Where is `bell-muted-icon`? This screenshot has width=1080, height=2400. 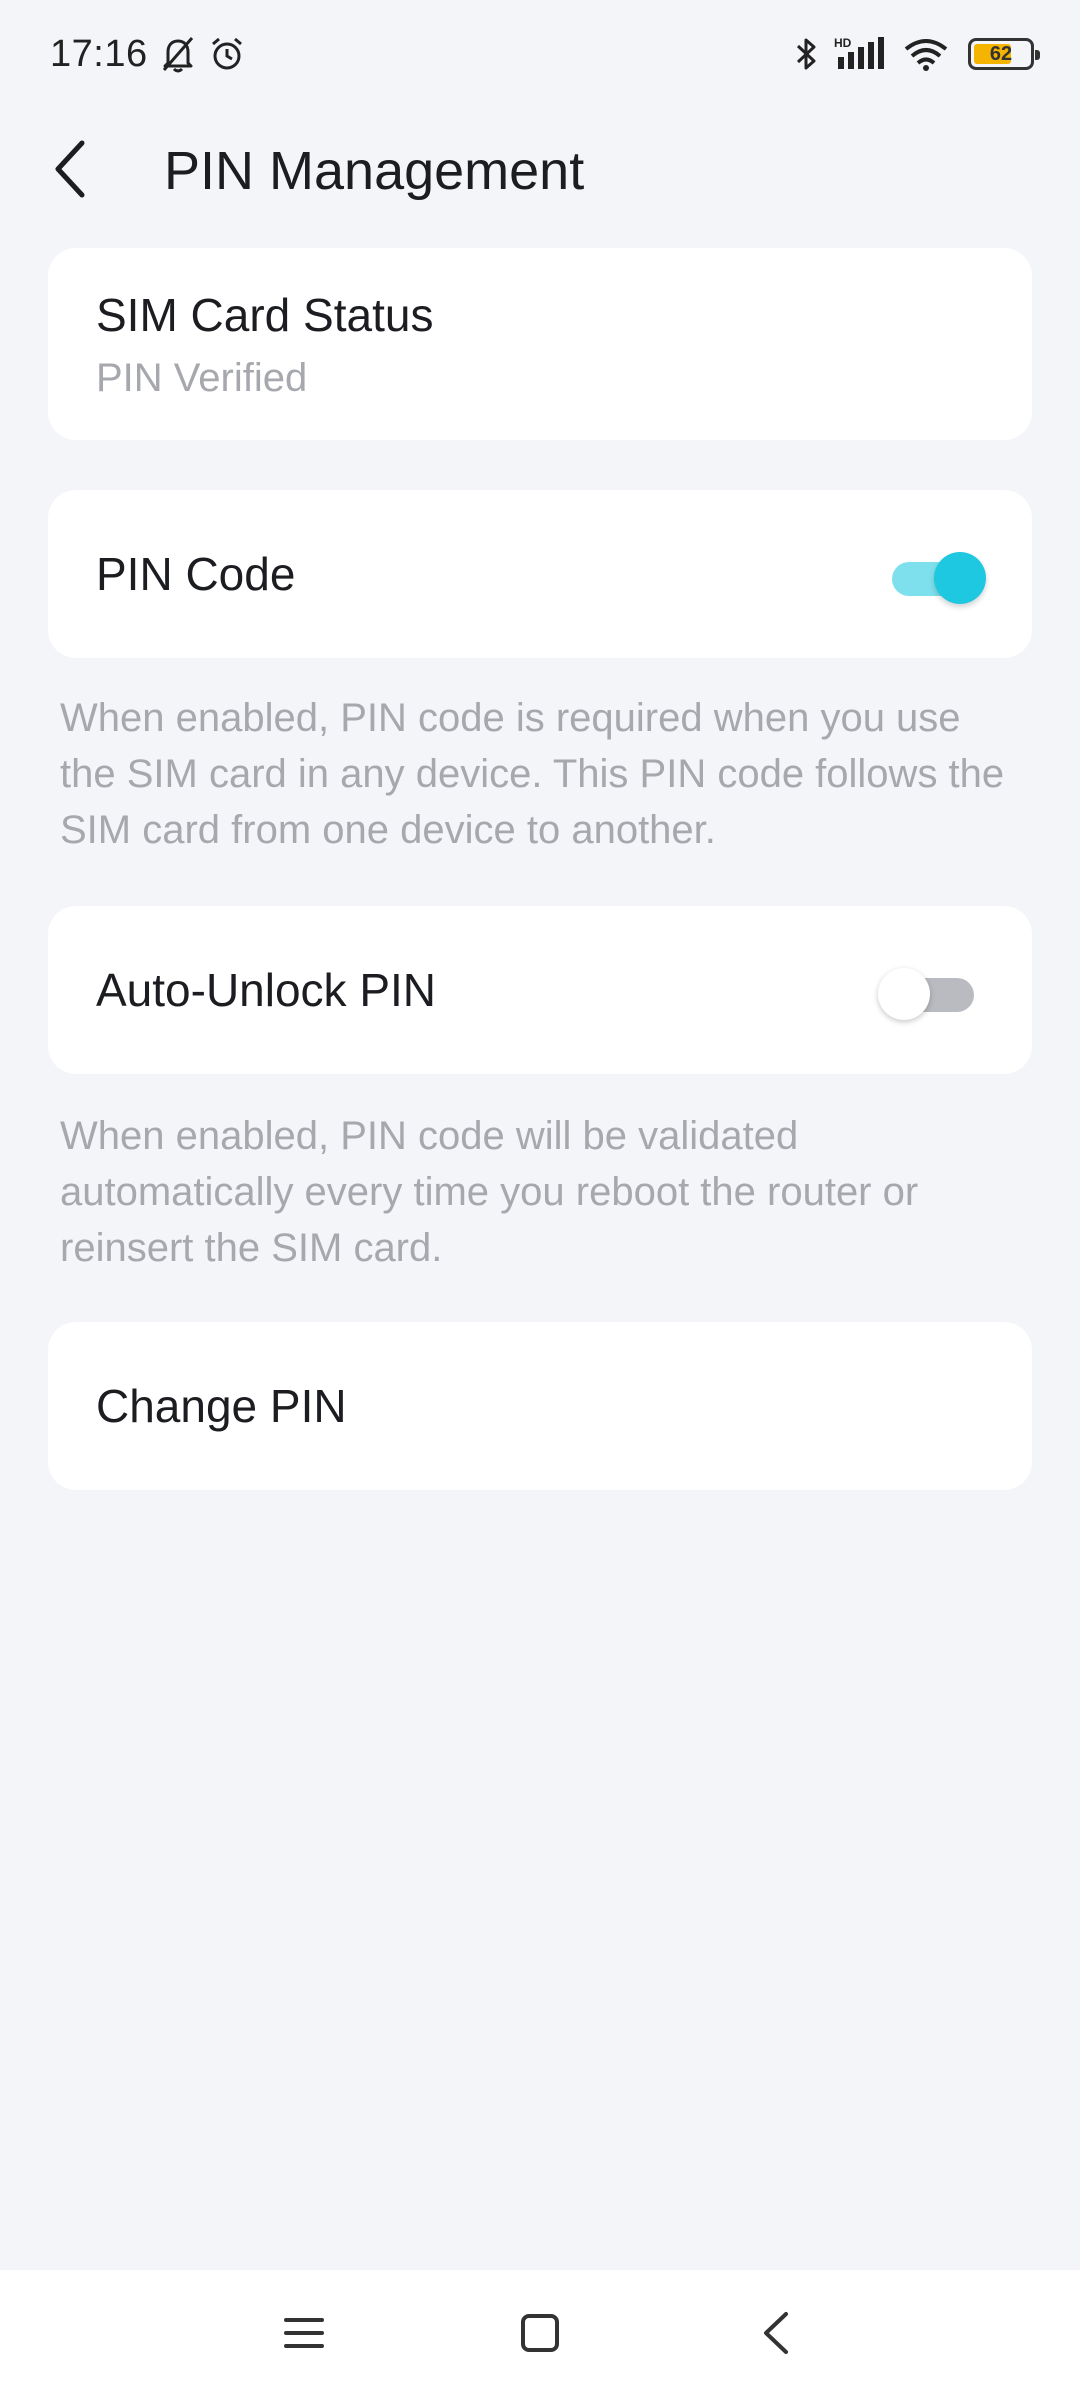
bell-muted-icon is located at coordinates (178, 54).